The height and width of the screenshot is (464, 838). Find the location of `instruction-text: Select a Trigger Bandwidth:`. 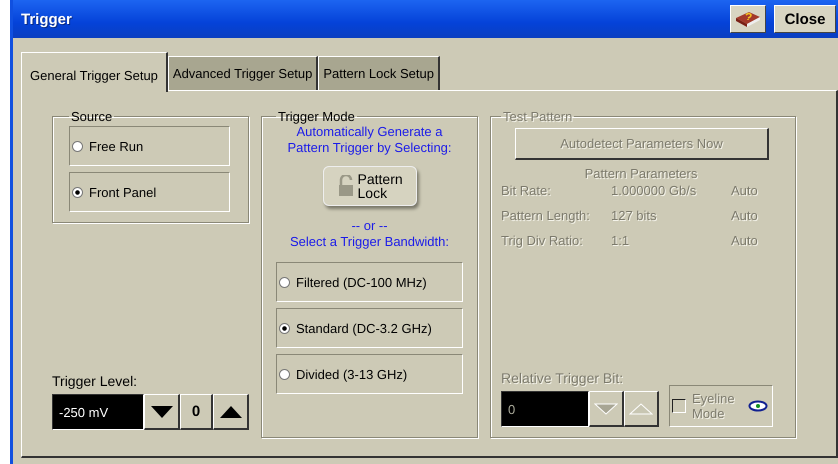

instruction-text: Select a Trigger Bandwidth: is located at coordinates (369, 242).